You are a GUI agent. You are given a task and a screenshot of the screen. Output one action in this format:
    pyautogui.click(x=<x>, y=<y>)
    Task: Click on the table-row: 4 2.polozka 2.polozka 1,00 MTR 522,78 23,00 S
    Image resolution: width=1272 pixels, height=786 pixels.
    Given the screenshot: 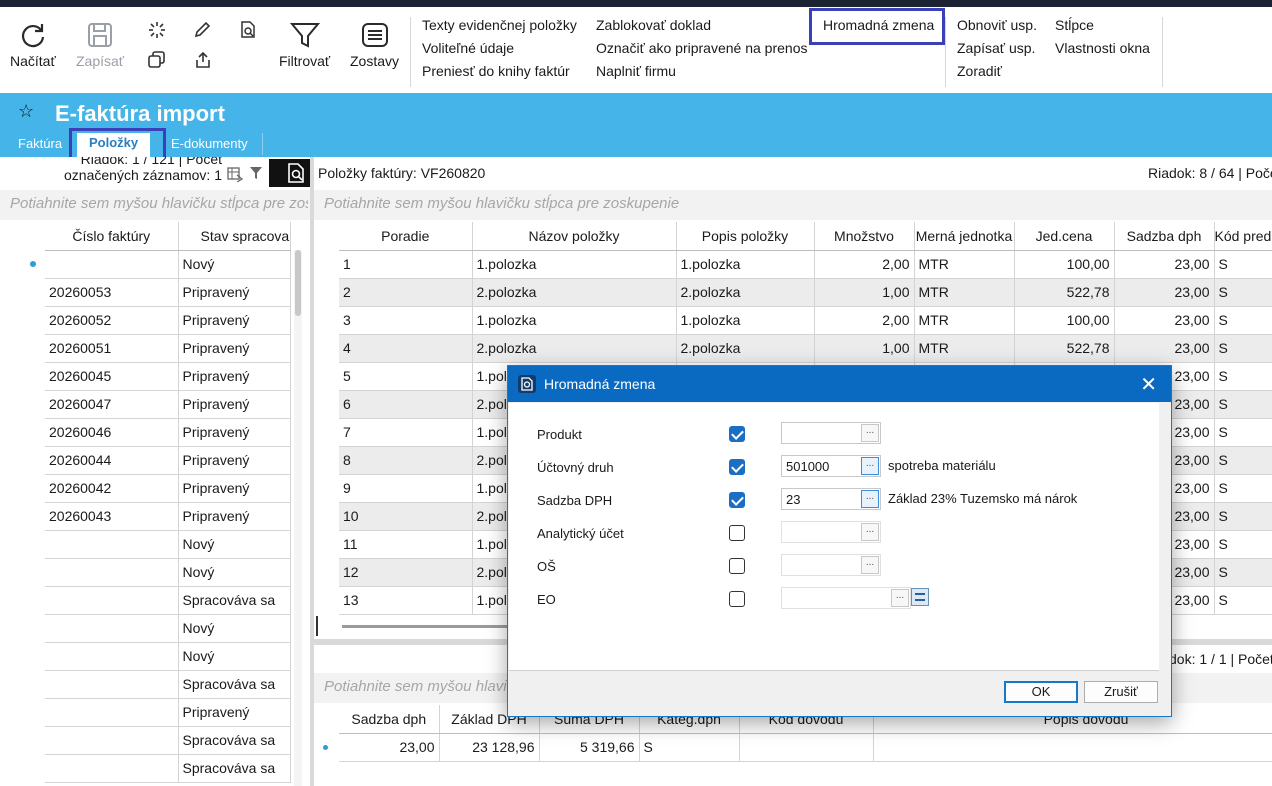 What is the action you would take?
    pyautogui.click(x=805, y=348)
    